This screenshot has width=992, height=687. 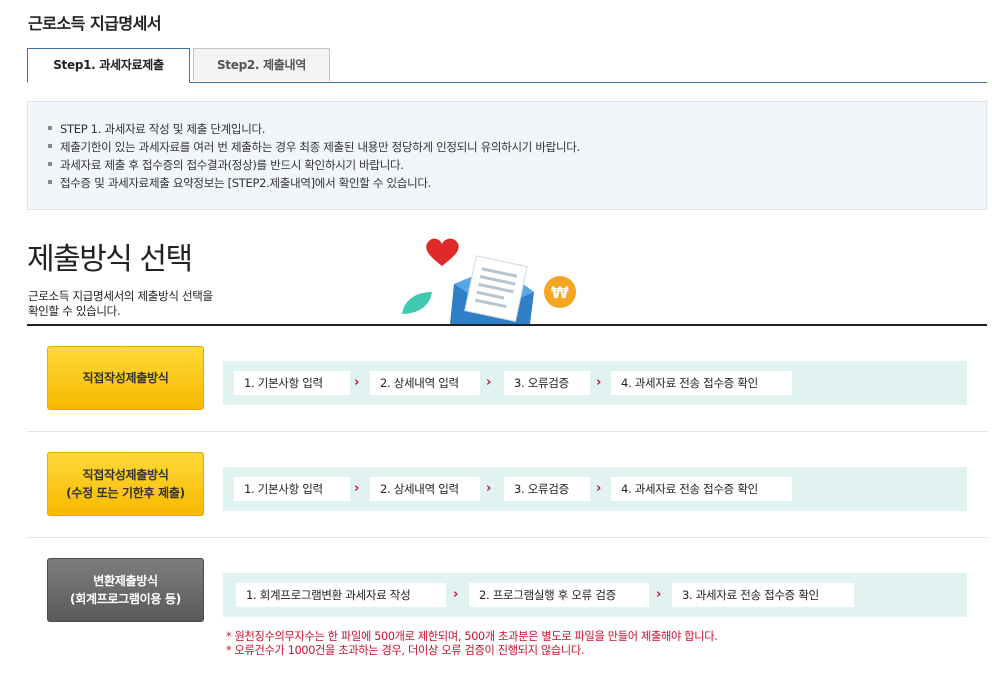 What do you see at coordinates (496, 289) in the screenshot?
I see `document-icon` at bounding box center [496, 289].